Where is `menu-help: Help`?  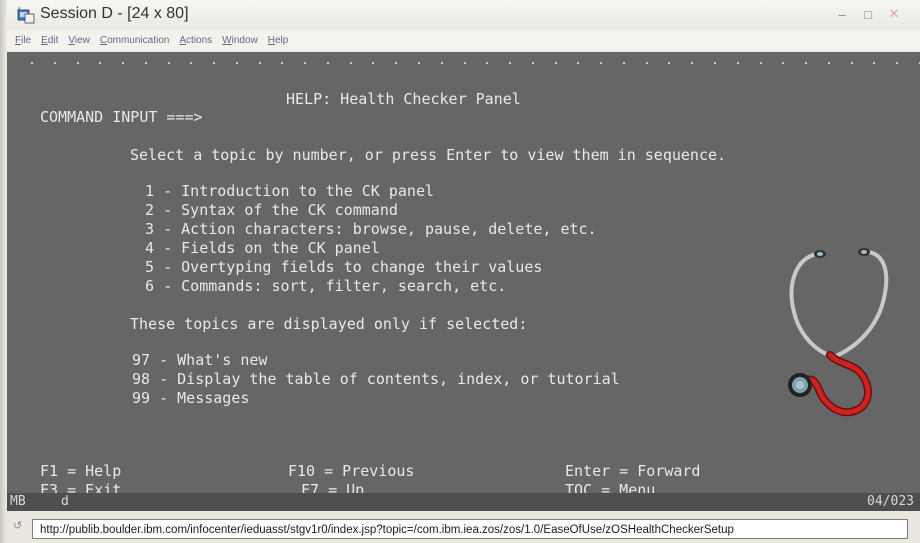 menu-help: Help is located at coordinates (279, 40).